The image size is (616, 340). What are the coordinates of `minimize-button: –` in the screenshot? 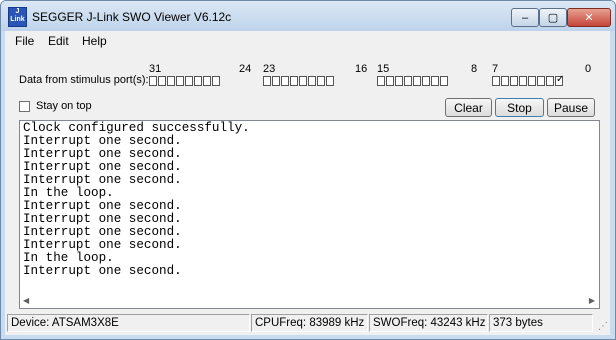 It's located at (525, 17).